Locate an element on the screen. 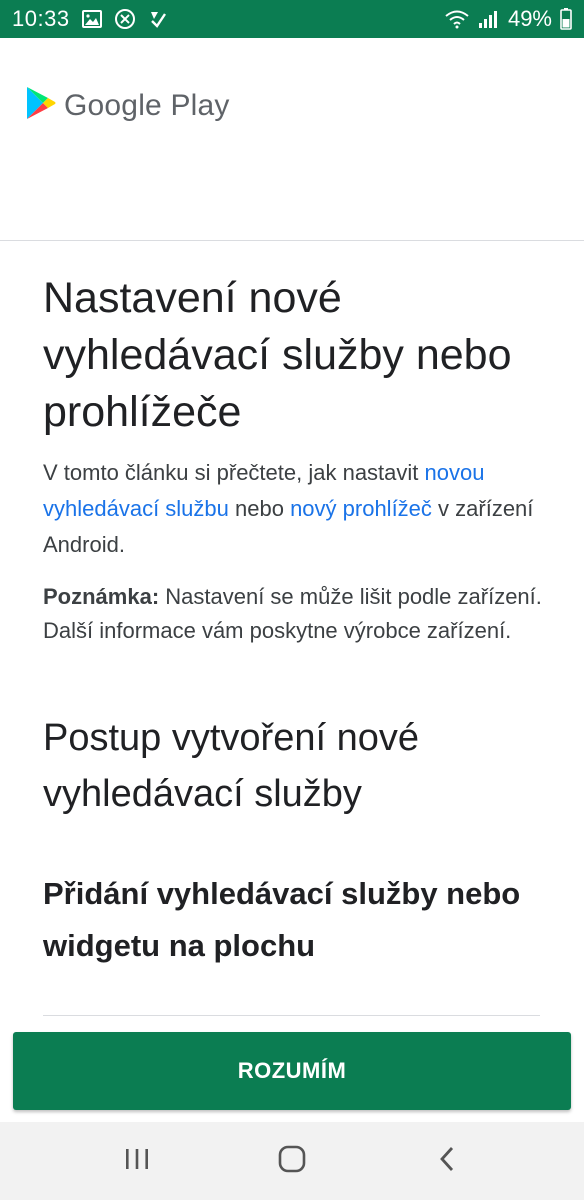  download-check-icon is located at coordinates (158, 19).